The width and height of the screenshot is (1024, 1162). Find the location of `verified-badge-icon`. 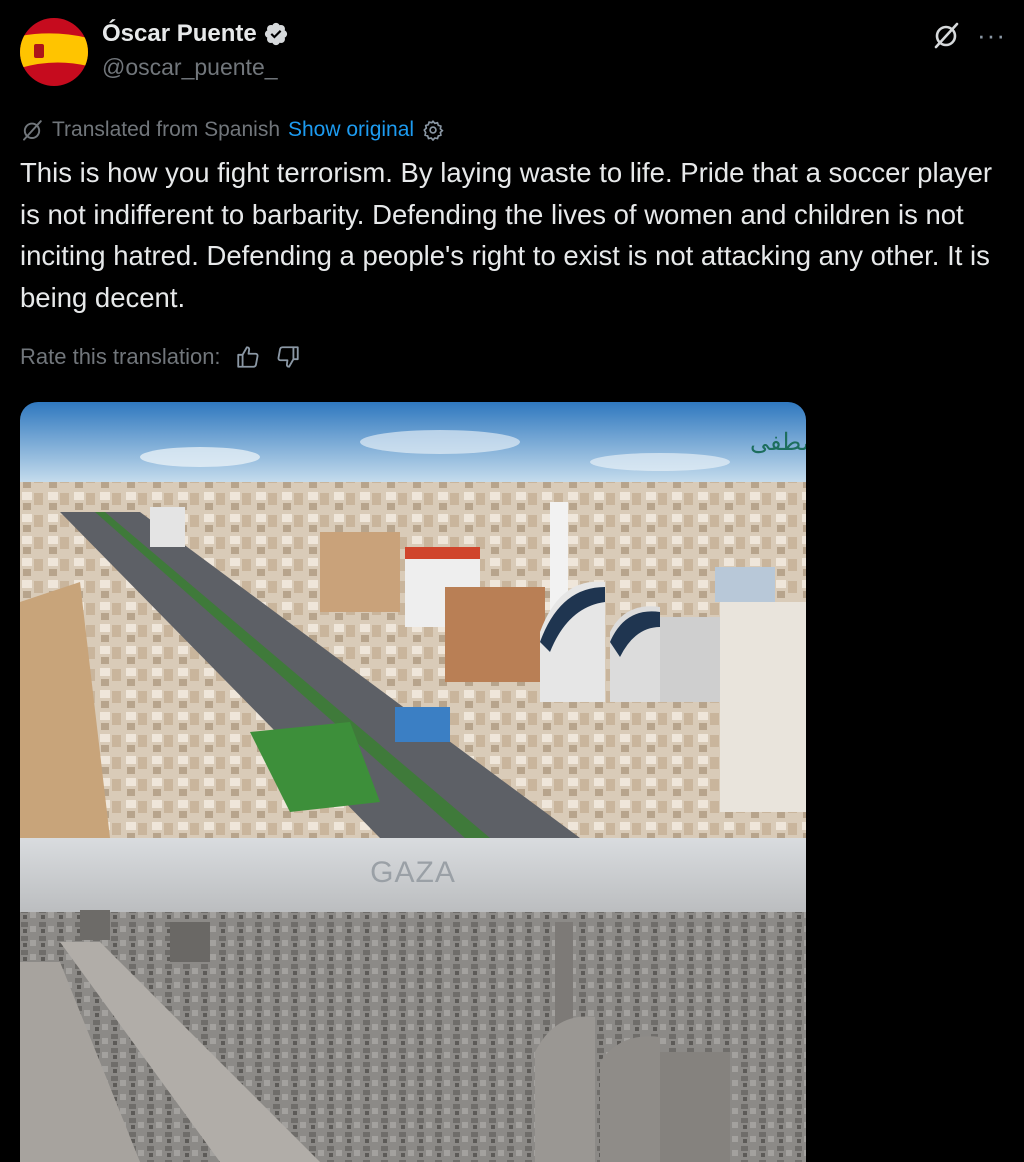

verified-badge-icon is located at coordinates (275, 34).